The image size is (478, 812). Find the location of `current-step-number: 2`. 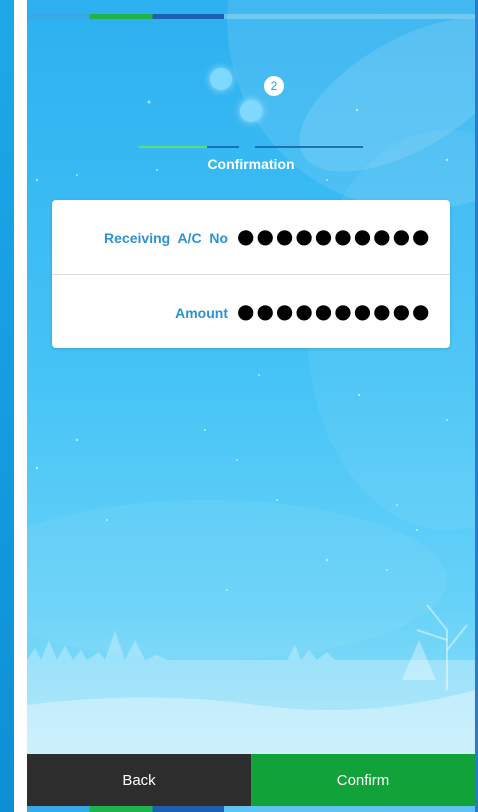

current-step-number: 2 is located at coordinates (274, 86).